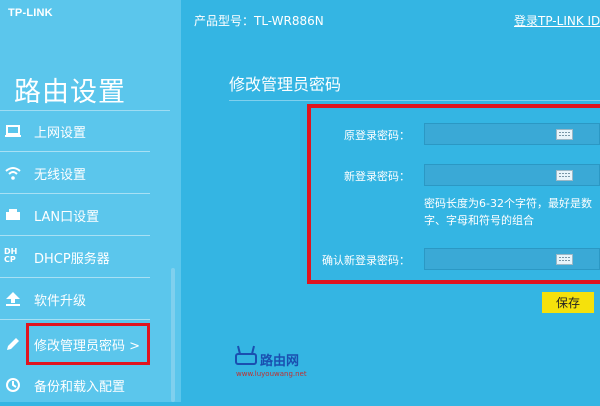 The image size is (600, 406). I want to click on sidebar-scrollbar, so click(173, 335).